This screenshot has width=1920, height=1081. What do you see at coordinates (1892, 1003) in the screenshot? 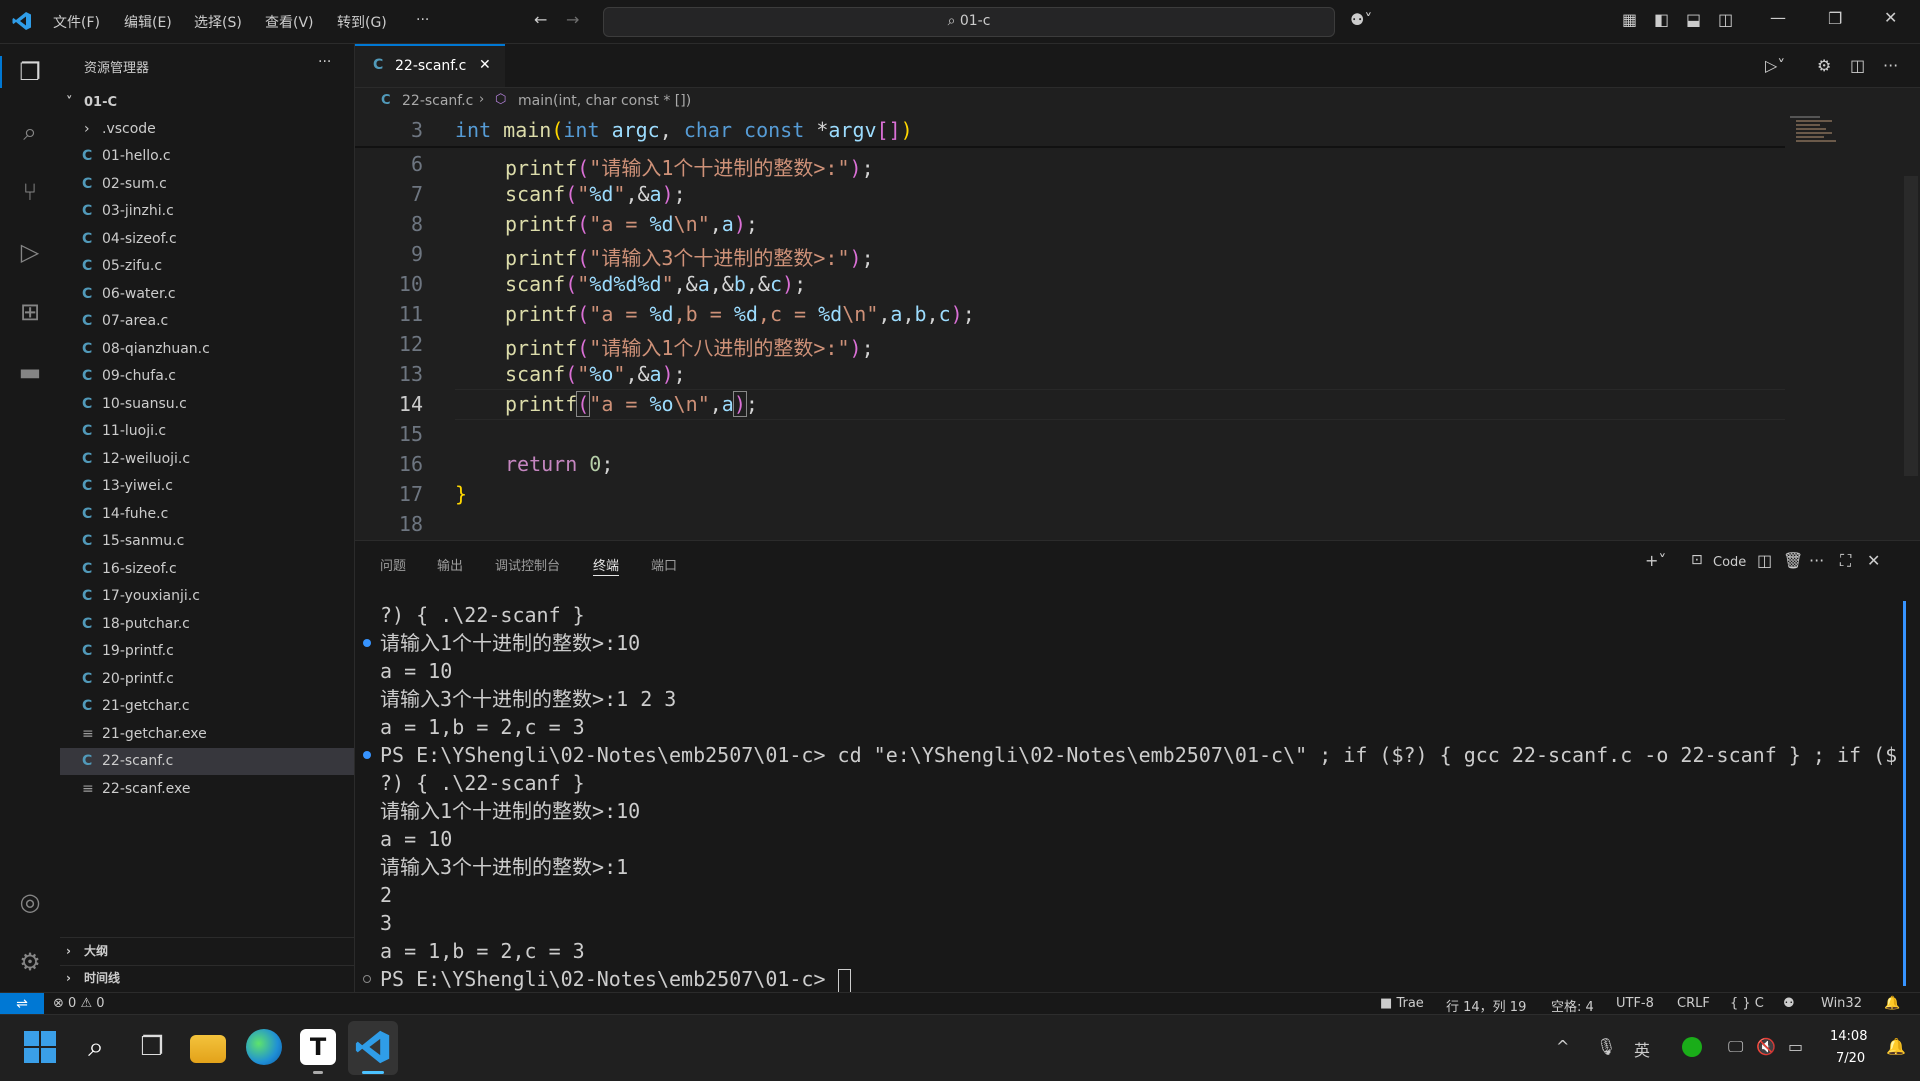
I see `notifications-bell-icon: 🔔` at bounding box center [1892, 1003].